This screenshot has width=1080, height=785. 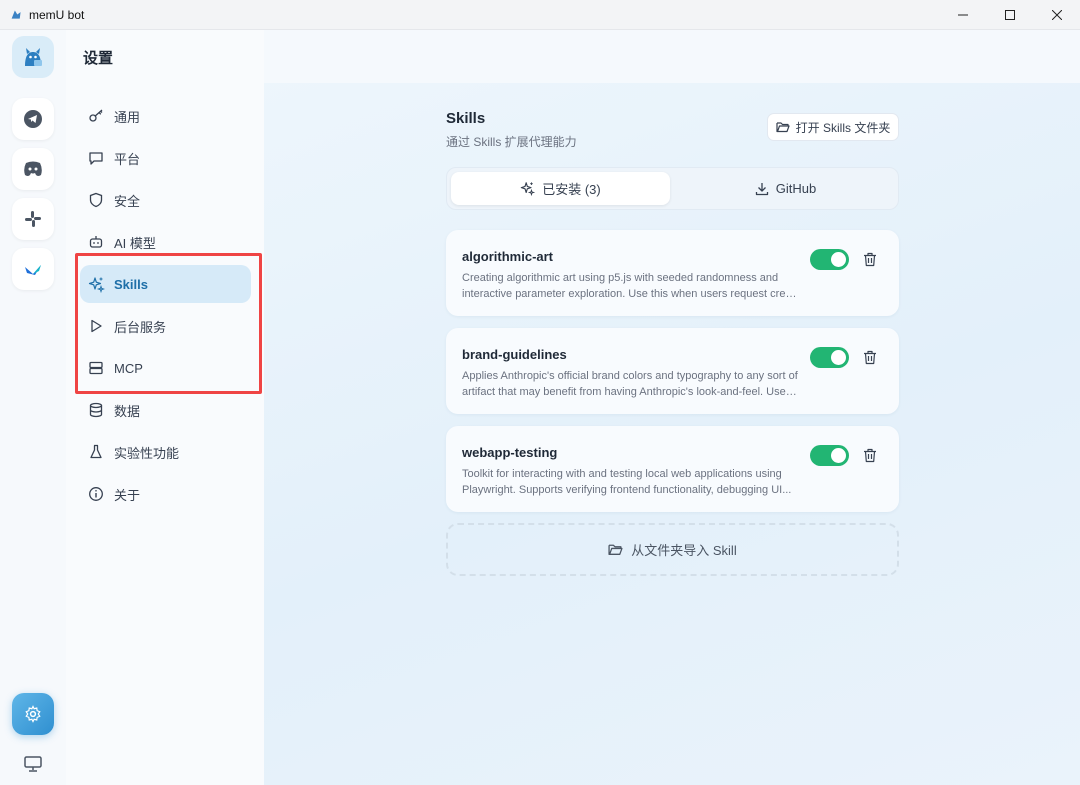 What do you see at coordinates (127, 495) in the screenshot?
I see `nav-item-label: 关于` at bounding box center [127, 495].